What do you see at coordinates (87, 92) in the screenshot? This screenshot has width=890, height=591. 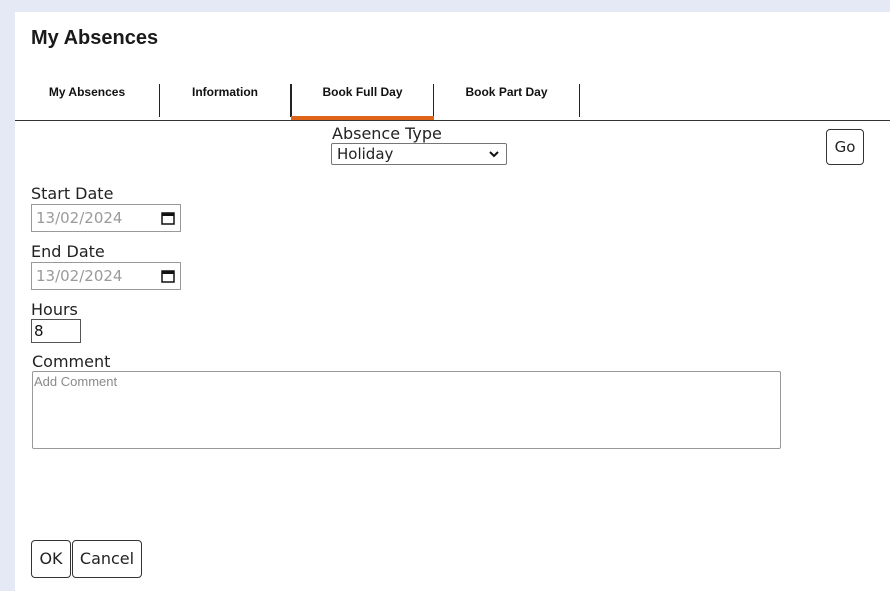 I see `tab-label: My Absences` at bounding box center [87, 92].